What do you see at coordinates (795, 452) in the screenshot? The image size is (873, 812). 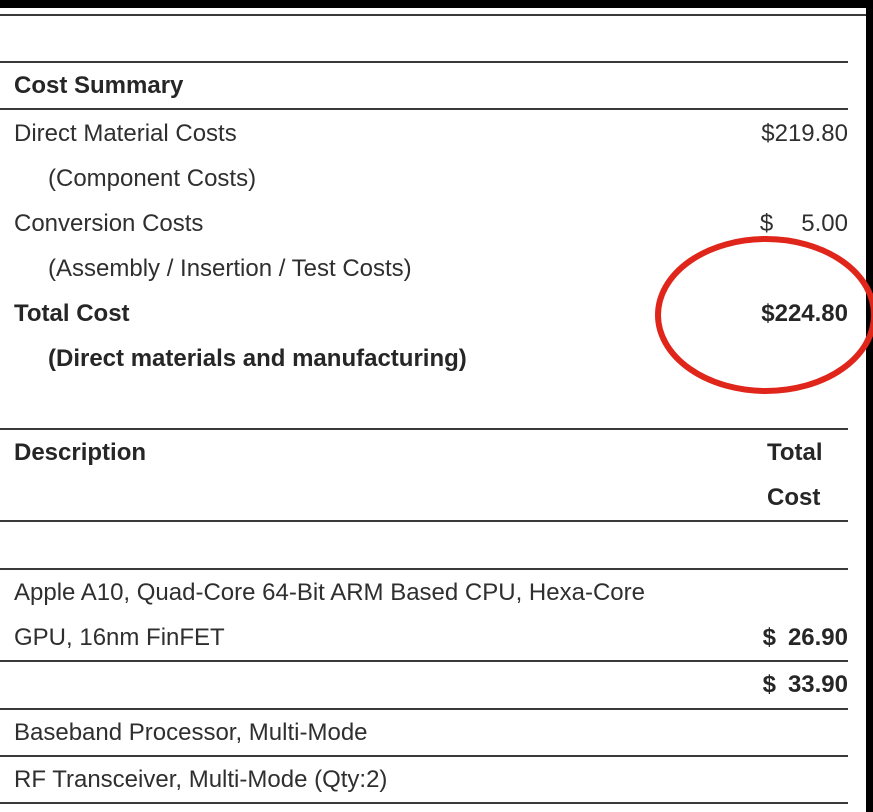 I see `total-cost-header-line1: Total` at bounding box center [795, 452].